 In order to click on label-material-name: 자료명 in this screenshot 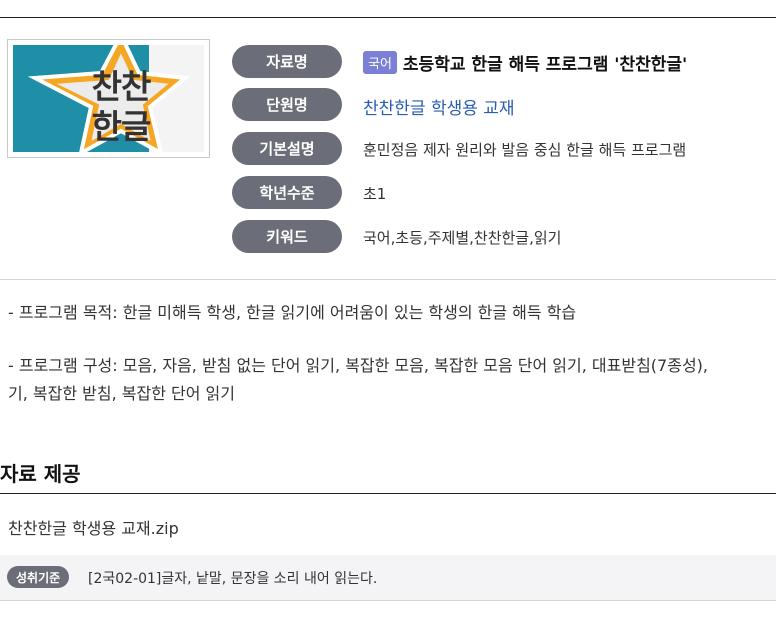, I will do `click(287, 61)`.